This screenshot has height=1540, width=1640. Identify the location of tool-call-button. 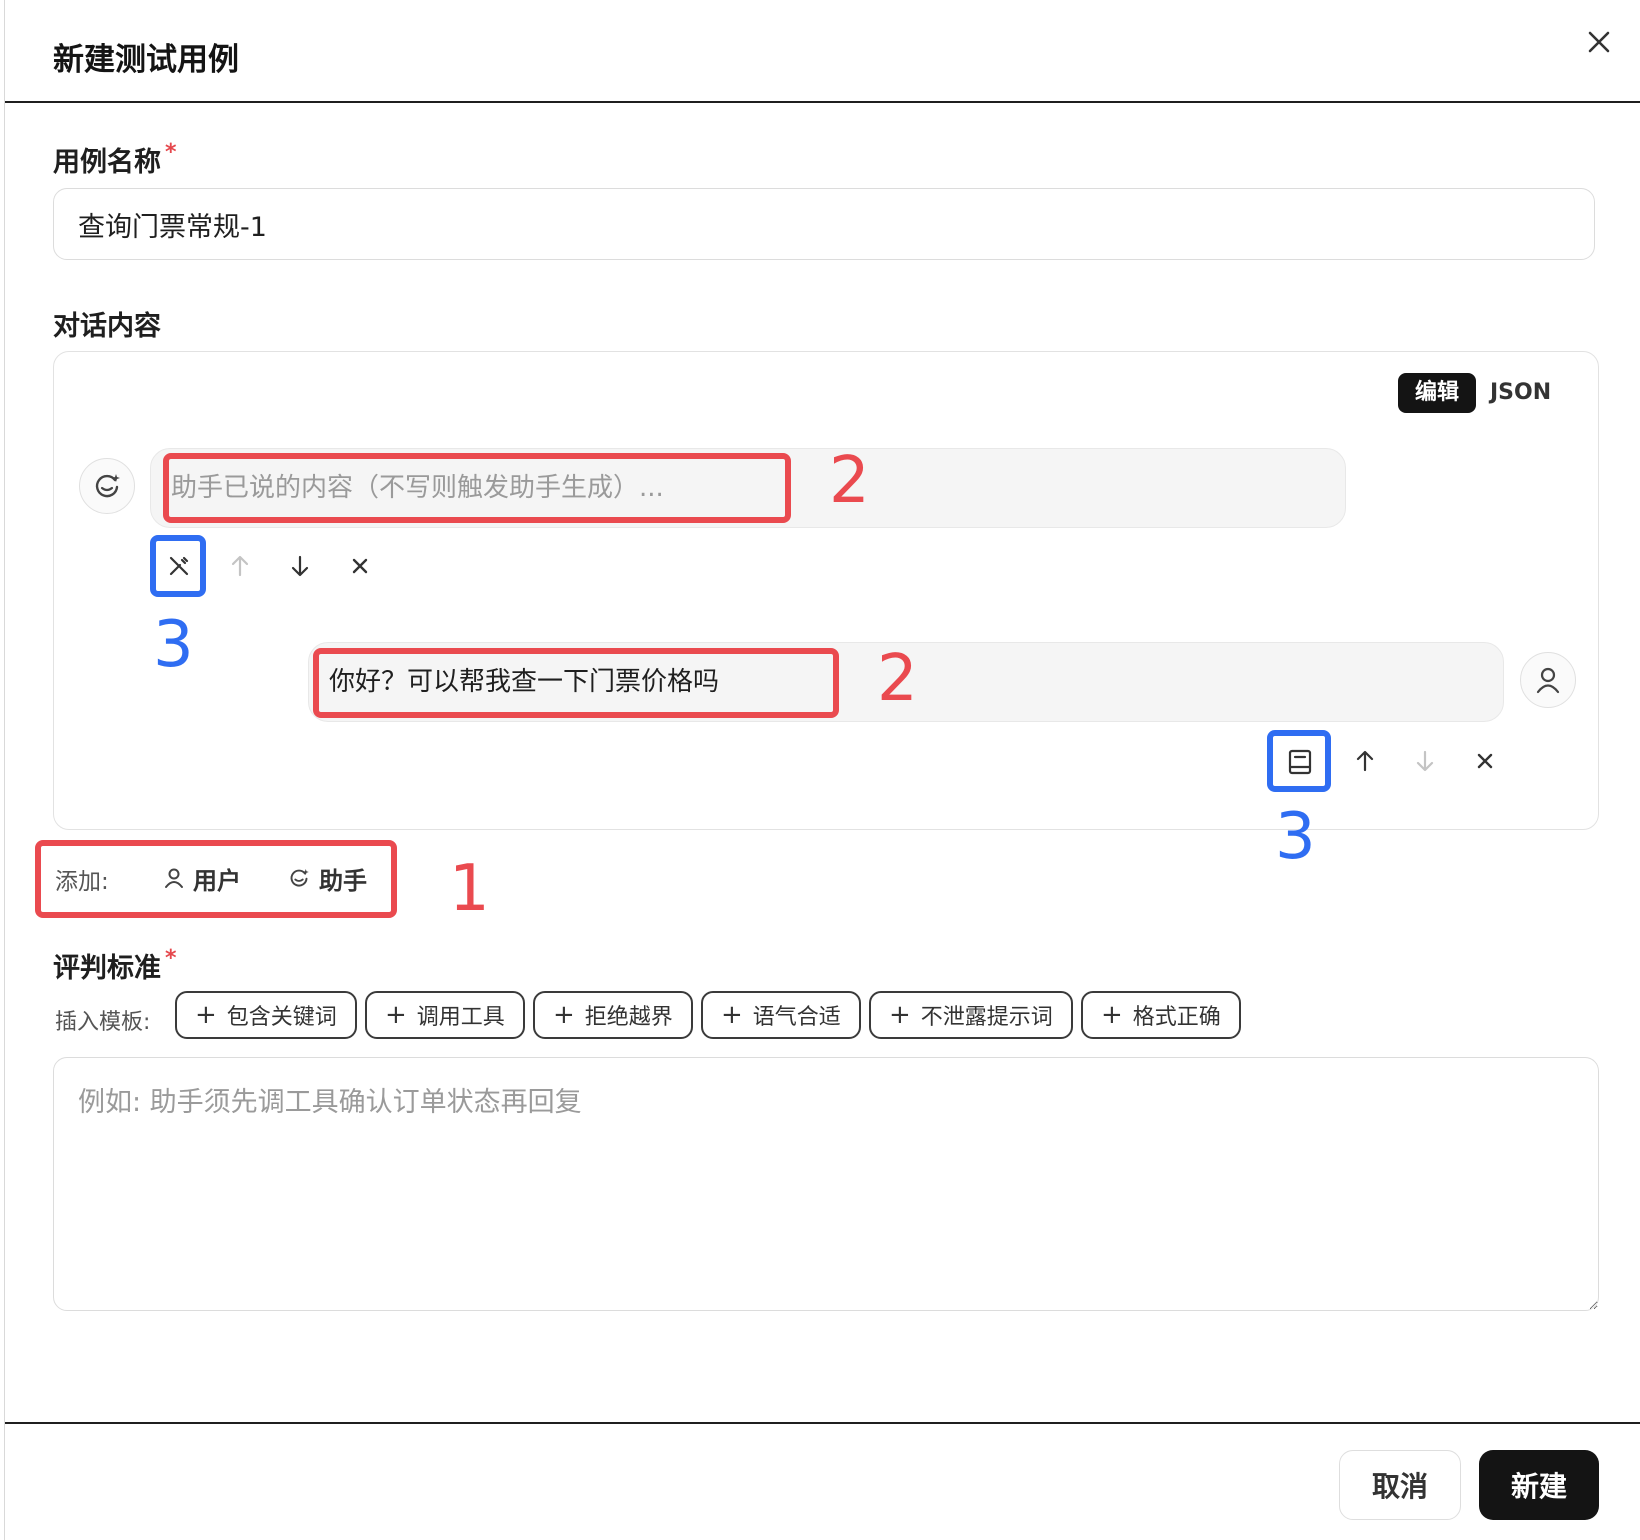
(178, 566).